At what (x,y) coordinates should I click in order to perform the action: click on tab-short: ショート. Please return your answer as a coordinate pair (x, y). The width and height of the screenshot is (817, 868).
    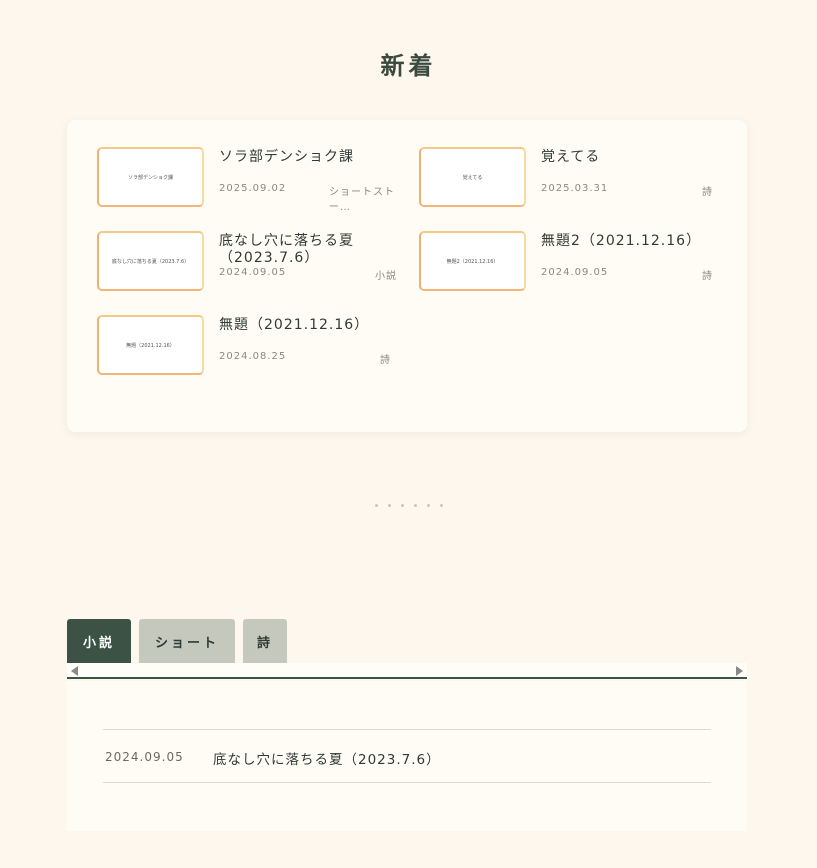
    Looking at the image, I should click on (187, 641).